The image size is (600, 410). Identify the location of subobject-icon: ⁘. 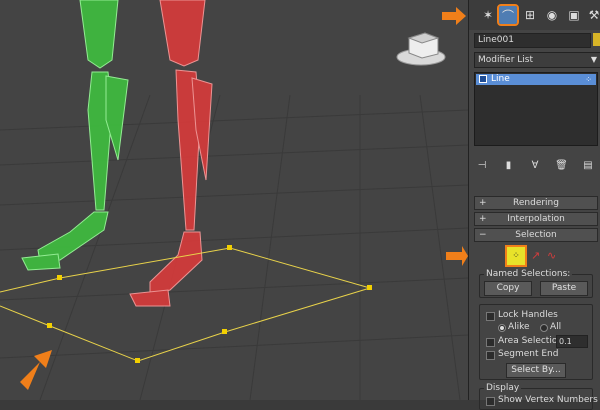
(588, 79).